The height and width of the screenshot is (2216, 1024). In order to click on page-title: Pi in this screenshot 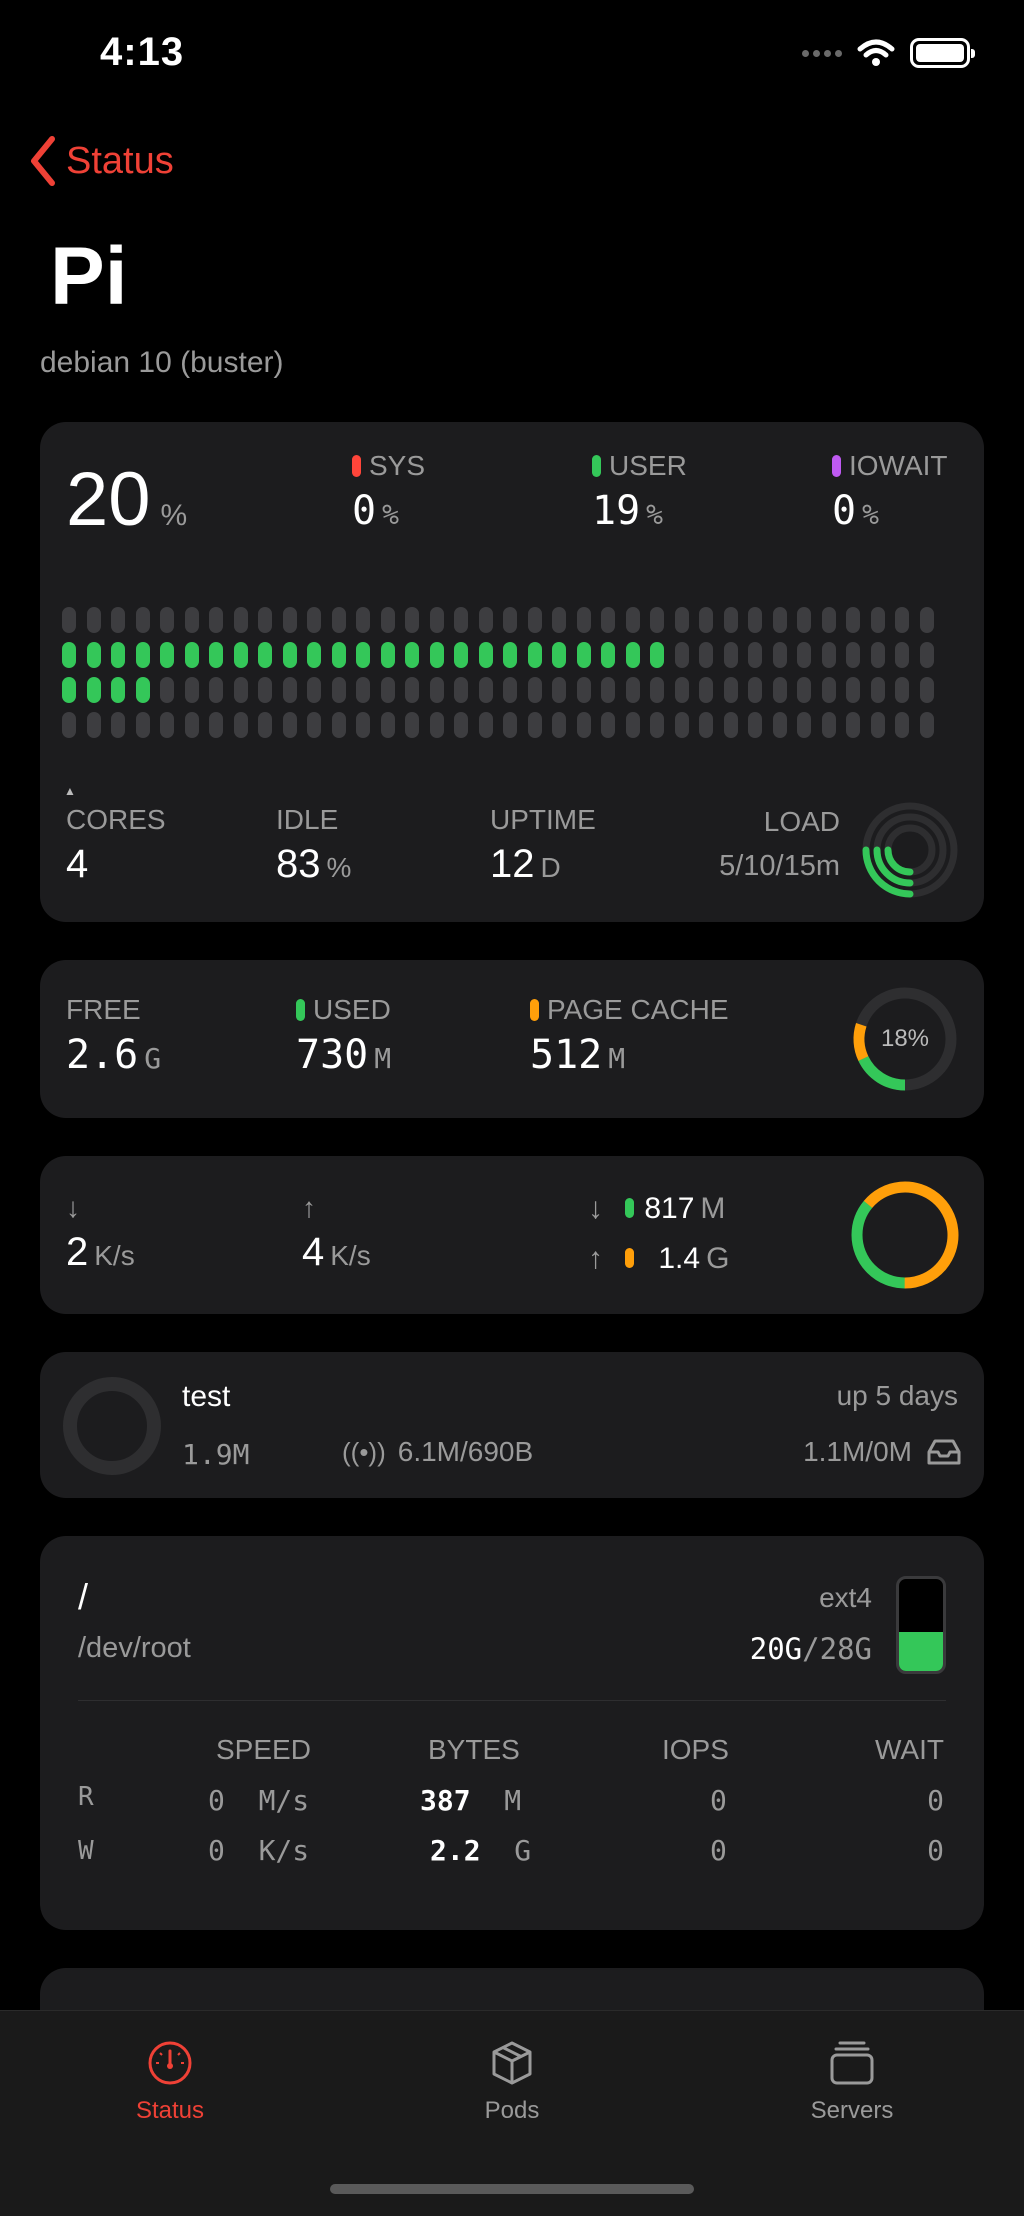, I will do `click(89, 276)`.